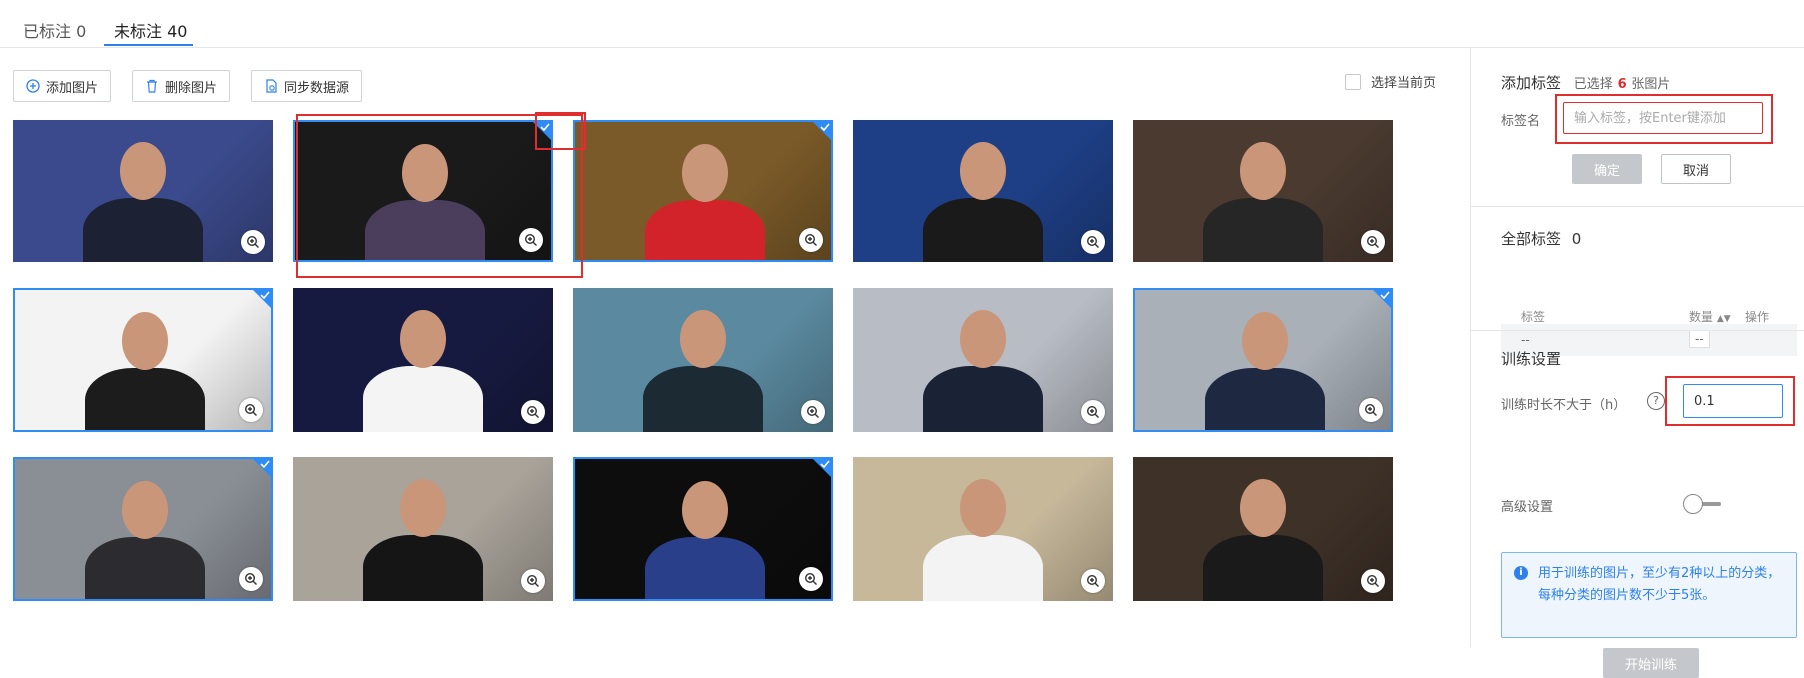  I want to click on info-icon: i, so click(1521, 573).